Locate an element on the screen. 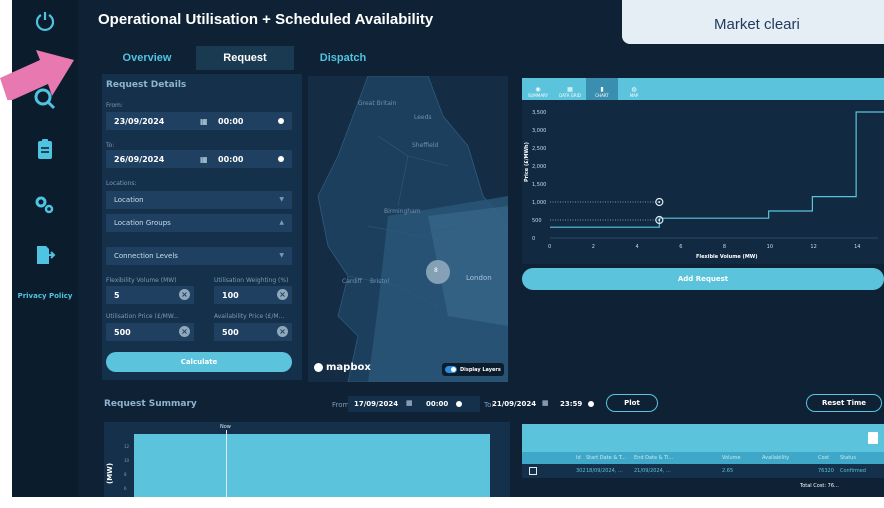 The width and height of the screenshot is (884, 508). y-tick: 6 is located at coordinates (125, 488).